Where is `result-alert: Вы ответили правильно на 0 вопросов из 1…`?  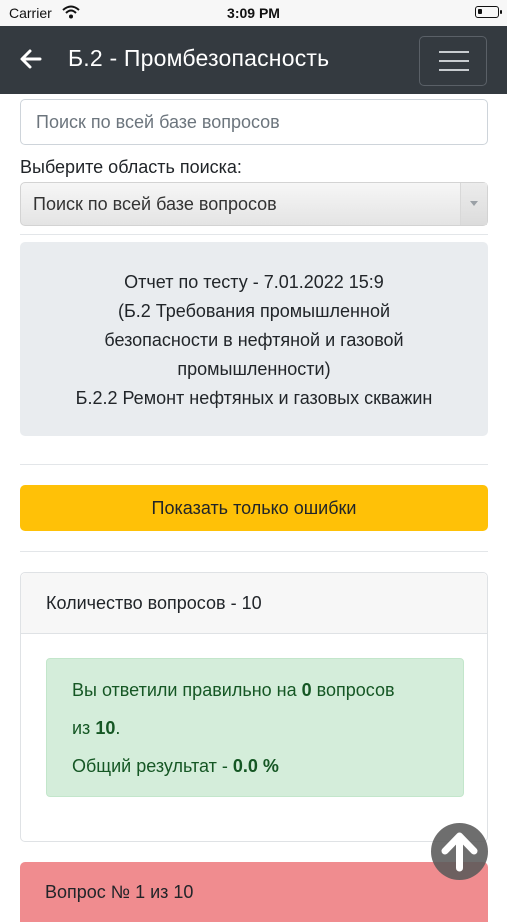 result-alert: Вы ответили правильно на 0 вопросов из 1… is located at coordinates (255, 727).